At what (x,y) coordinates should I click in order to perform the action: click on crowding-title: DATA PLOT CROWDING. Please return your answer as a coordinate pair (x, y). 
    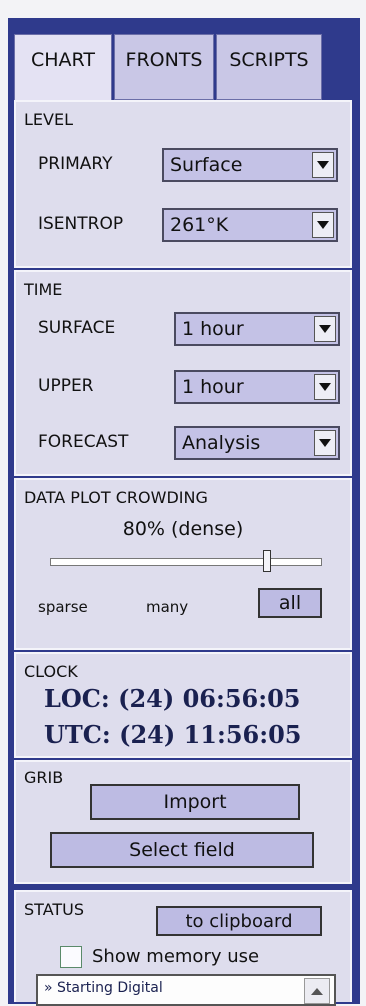
    Looking at the image, I should click on (116, 497).